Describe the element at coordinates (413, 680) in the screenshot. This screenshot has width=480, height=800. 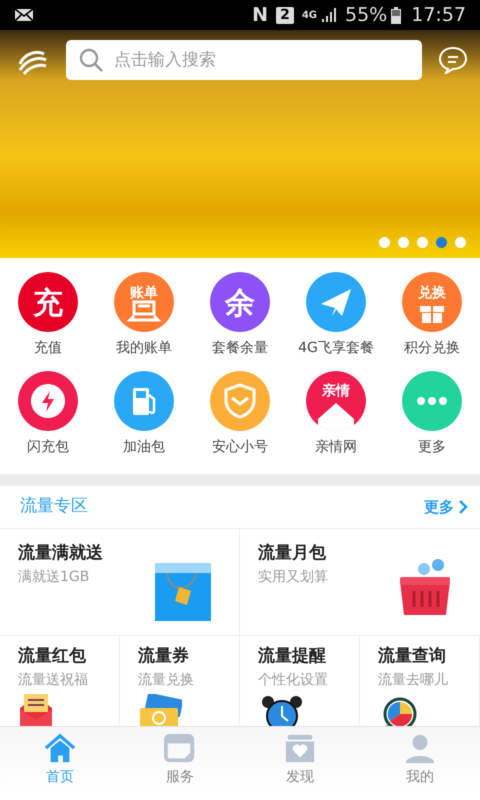
I see `tile-subtitle: 流量去哪儿` at that location.